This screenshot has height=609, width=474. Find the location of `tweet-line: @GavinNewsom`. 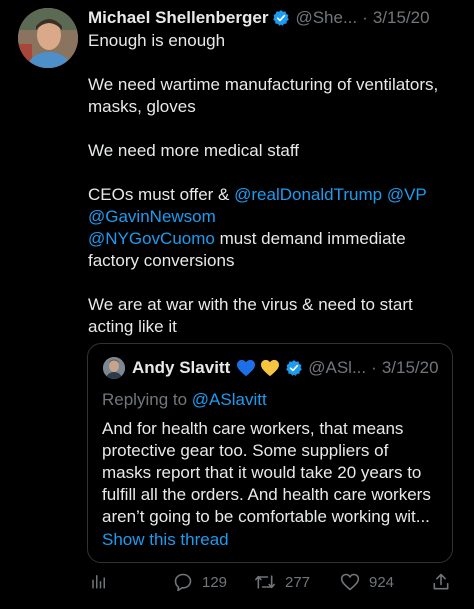

tweet-line: @GavinNewsom is located at coordinates (273, 217).